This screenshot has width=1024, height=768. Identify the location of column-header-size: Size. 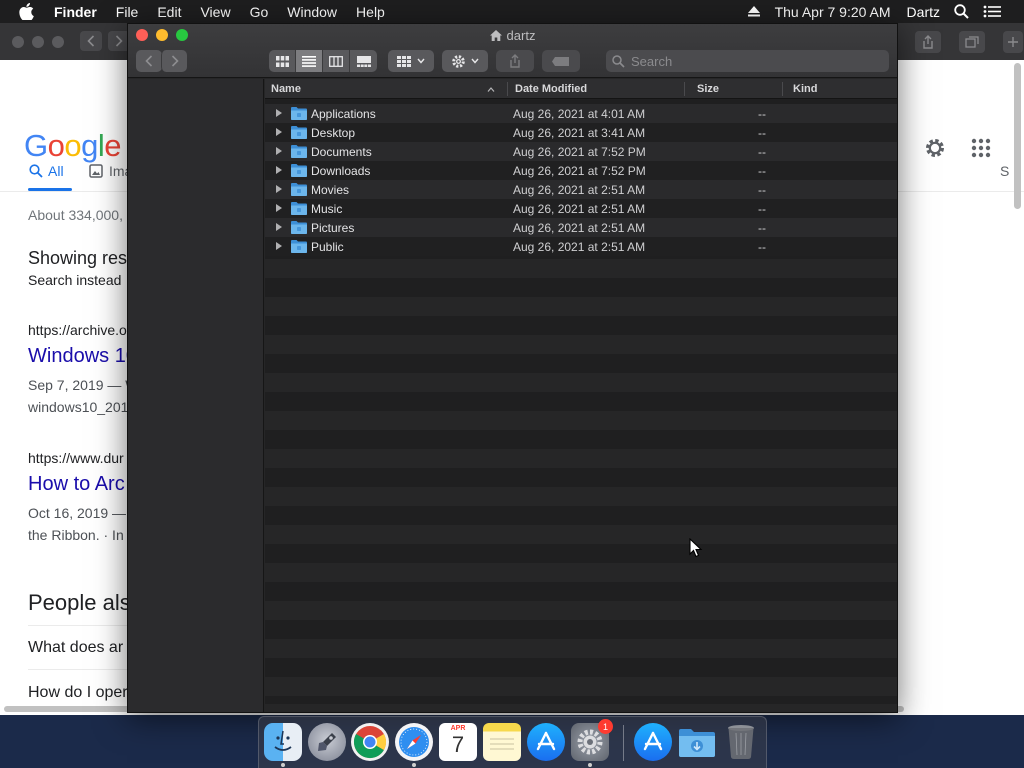
(708, 89).